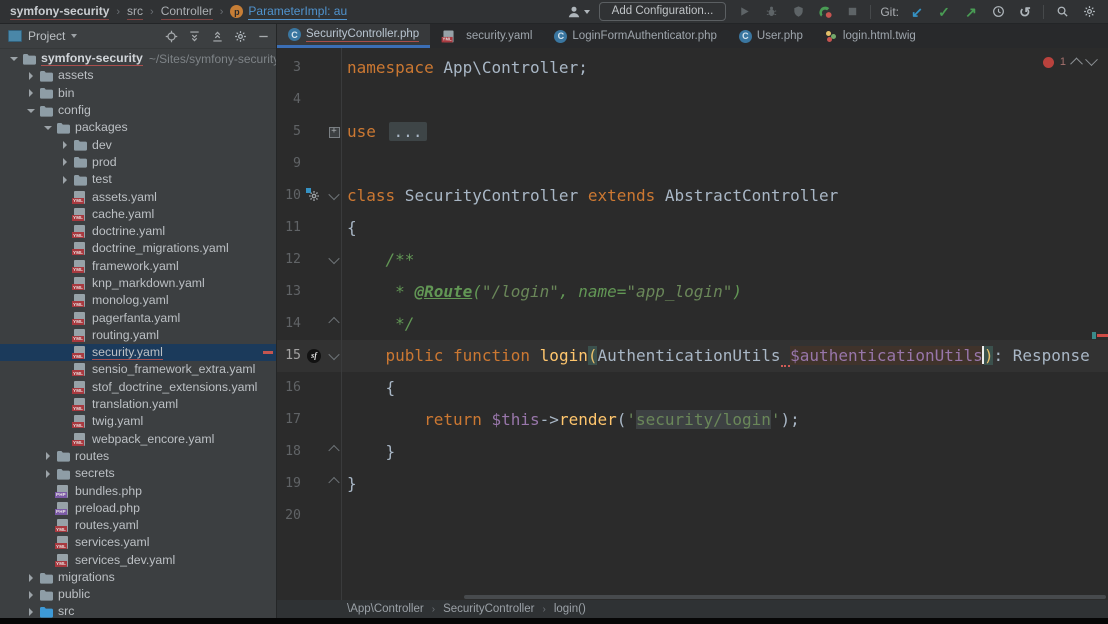 The width and height of the screenshot is (1108, 624). Describe the element at coordinates (692, 228) in the screenshot. I see `code-line-11: 11 {` at that location.